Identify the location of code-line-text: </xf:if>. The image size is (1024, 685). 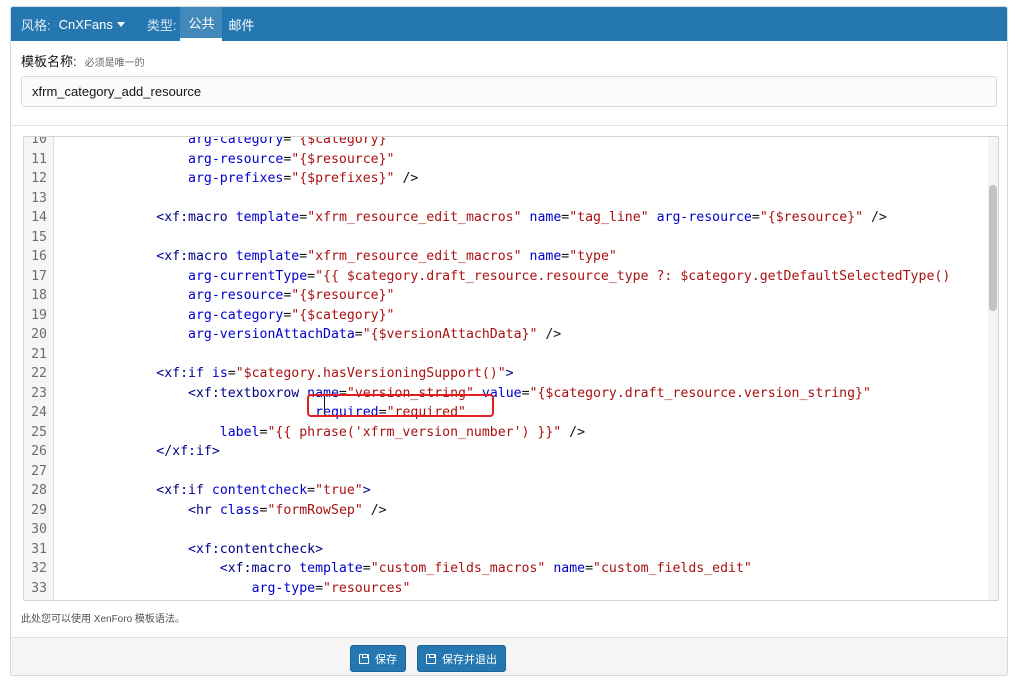
(140, 452).